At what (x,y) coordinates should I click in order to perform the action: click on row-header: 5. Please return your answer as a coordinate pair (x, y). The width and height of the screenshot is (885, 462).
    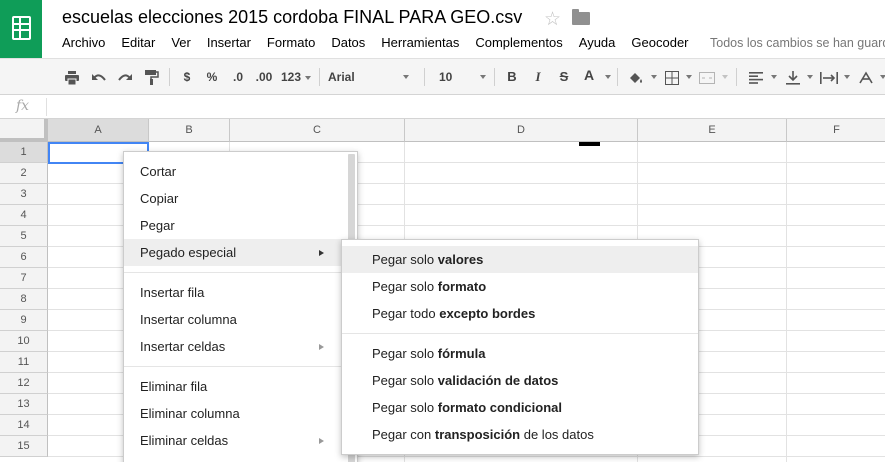
    Looking at the image, I should click on (24, 236).